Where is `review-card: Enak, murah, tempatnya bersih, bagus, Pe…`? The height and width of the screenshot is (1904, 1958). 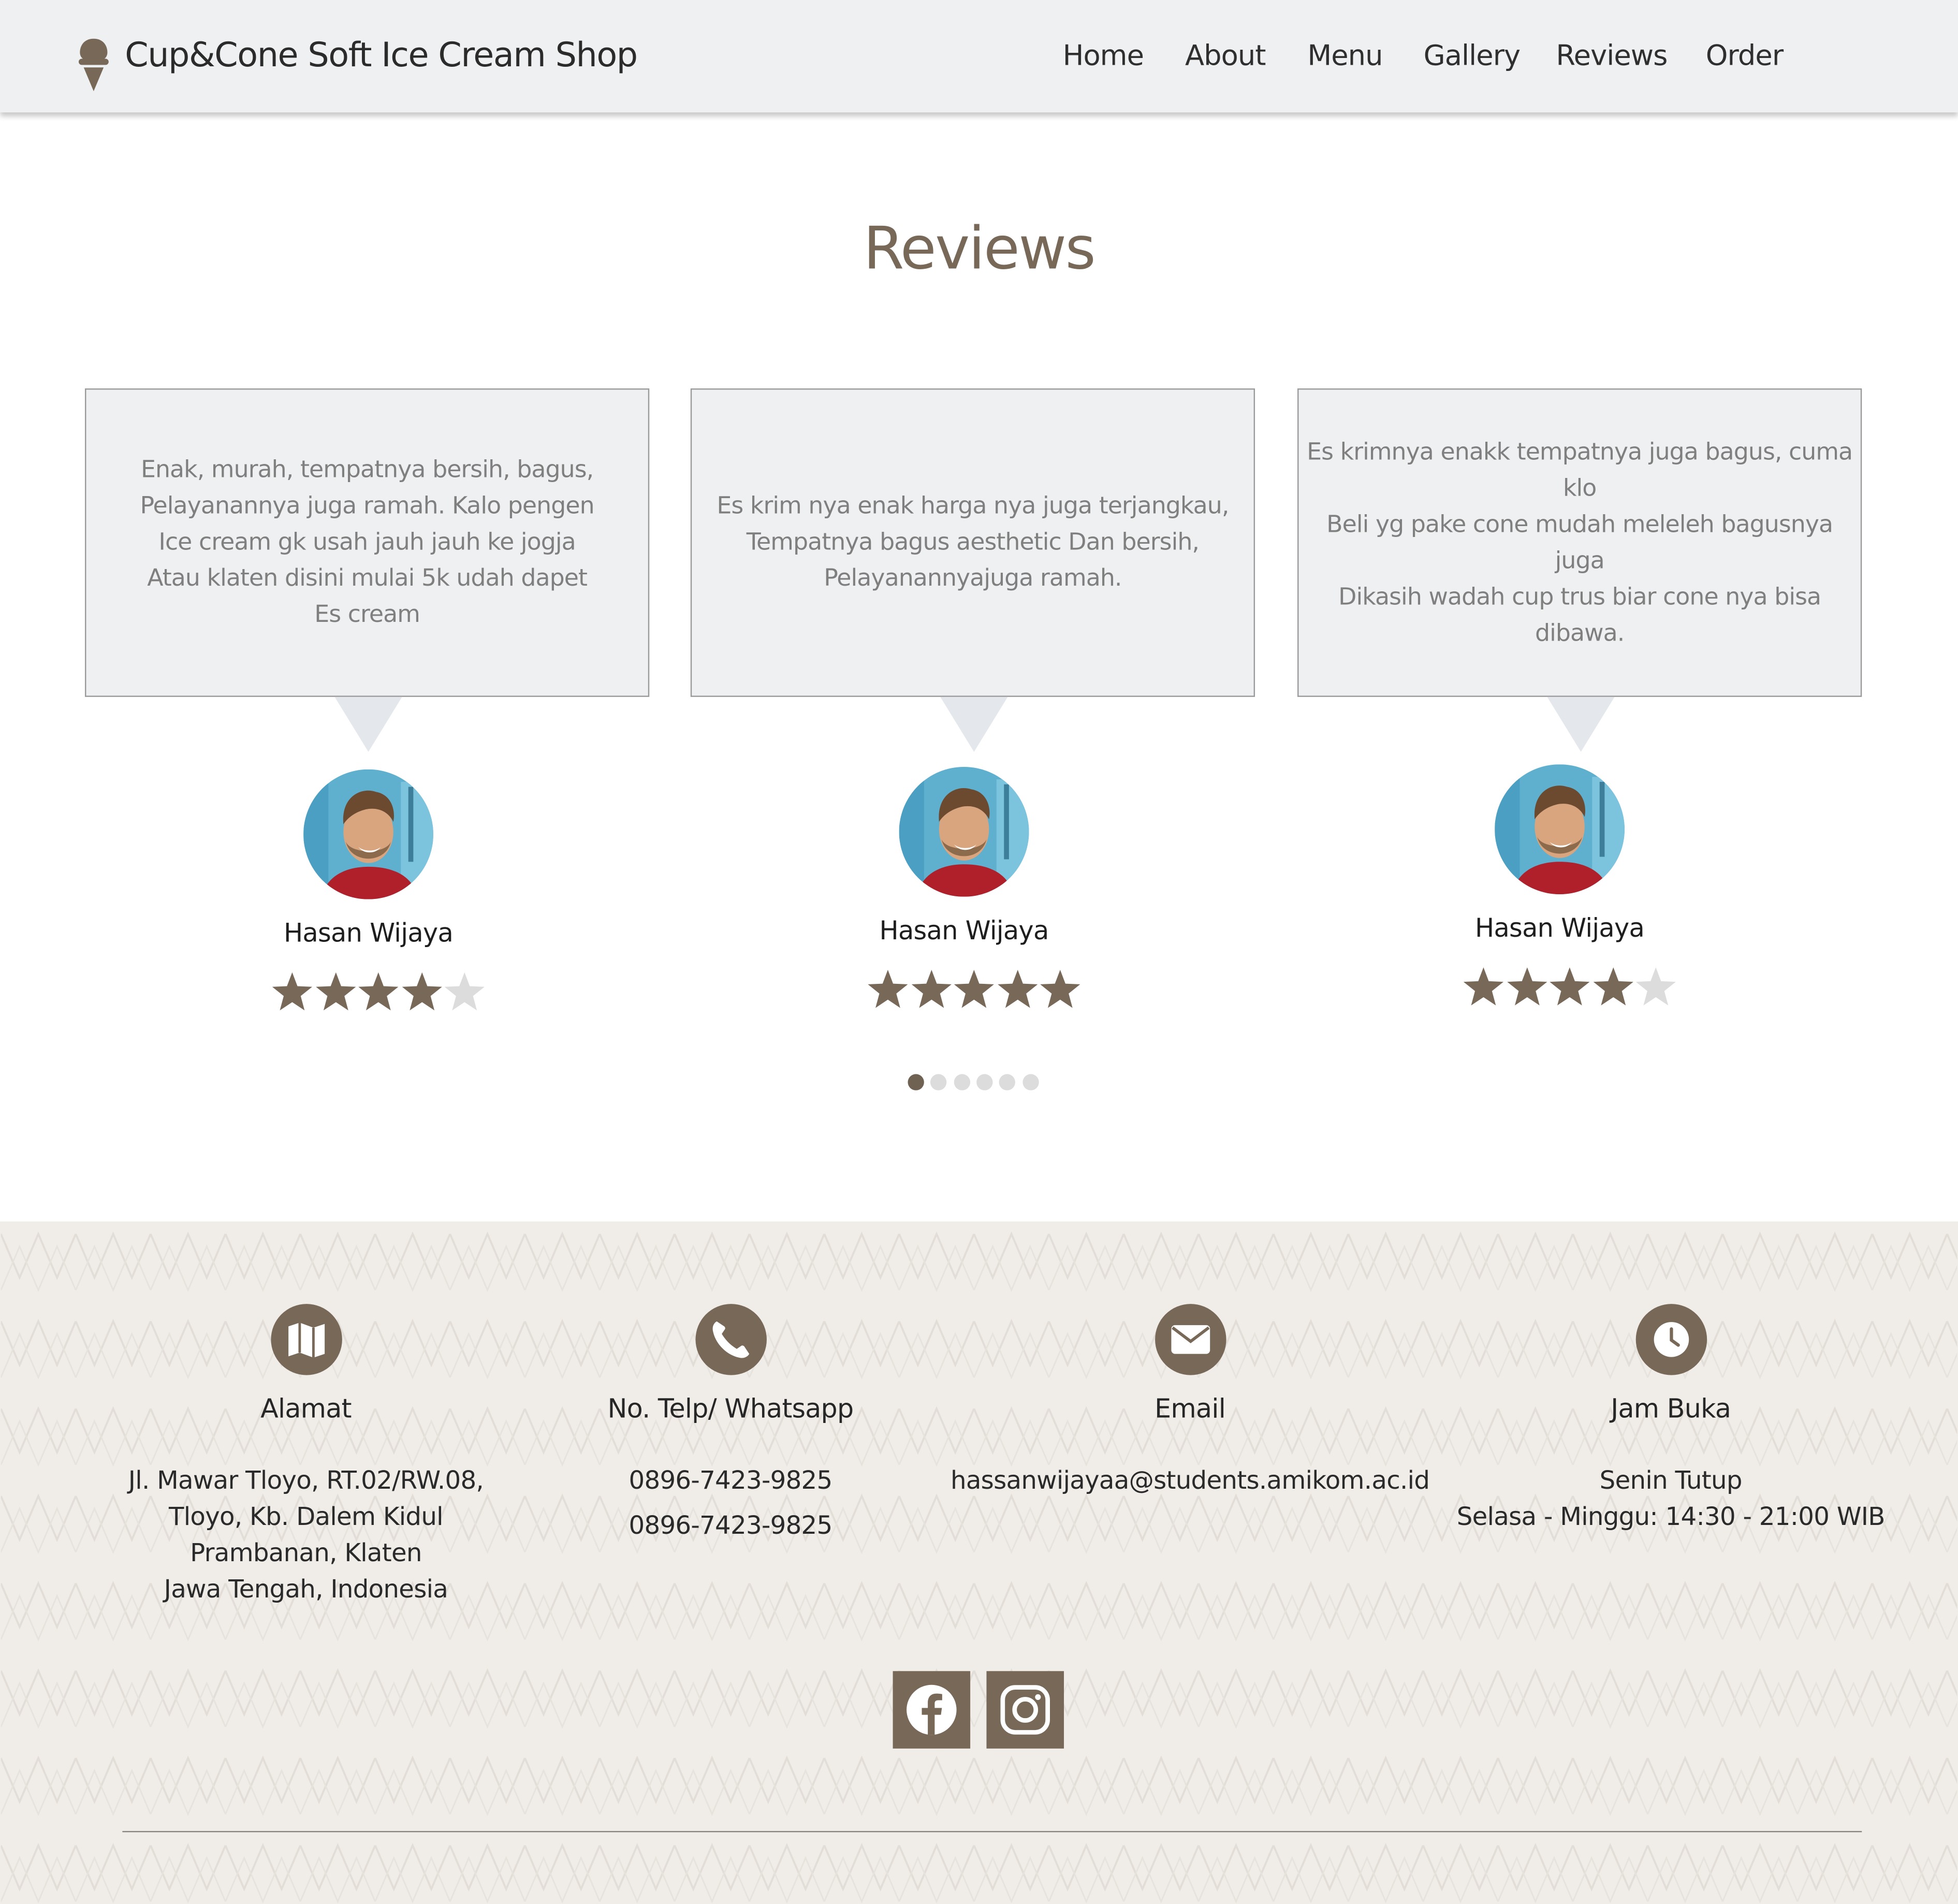 review-card: Enak, murah, tempatnya bersih, bagus, Pe… is located at coordinates (367, 542).